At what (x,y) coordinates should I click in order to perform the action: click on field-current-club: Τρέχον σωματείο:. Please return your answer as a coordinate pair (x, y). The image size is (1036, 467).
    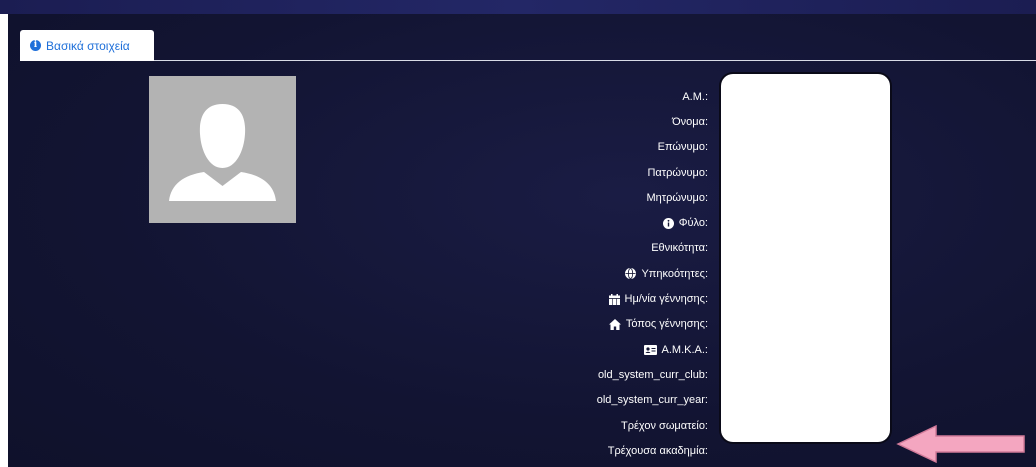
    Looking at the image, I should click on (618, 425).